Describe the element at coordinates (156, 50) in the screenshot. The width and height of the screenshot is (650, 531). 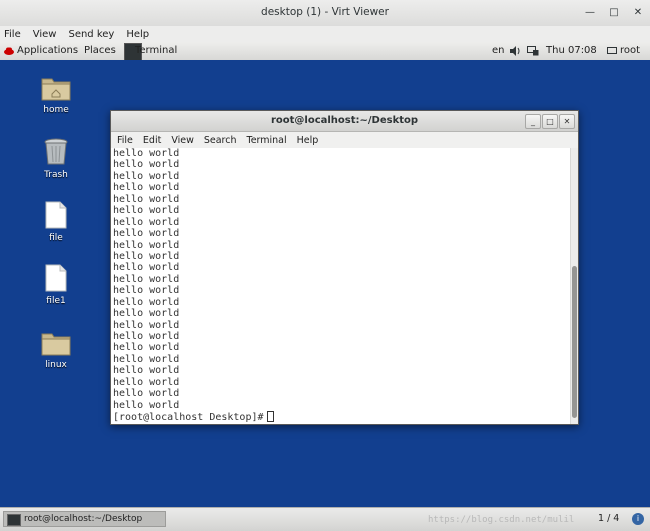
I see `terminal-launcher-label: Terminal` at that location.